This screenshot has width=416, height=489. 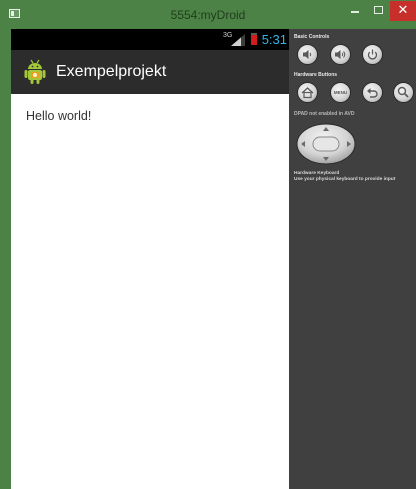 I want to click on action-bar: Exempelprojekt, so click(x=150, y=72).